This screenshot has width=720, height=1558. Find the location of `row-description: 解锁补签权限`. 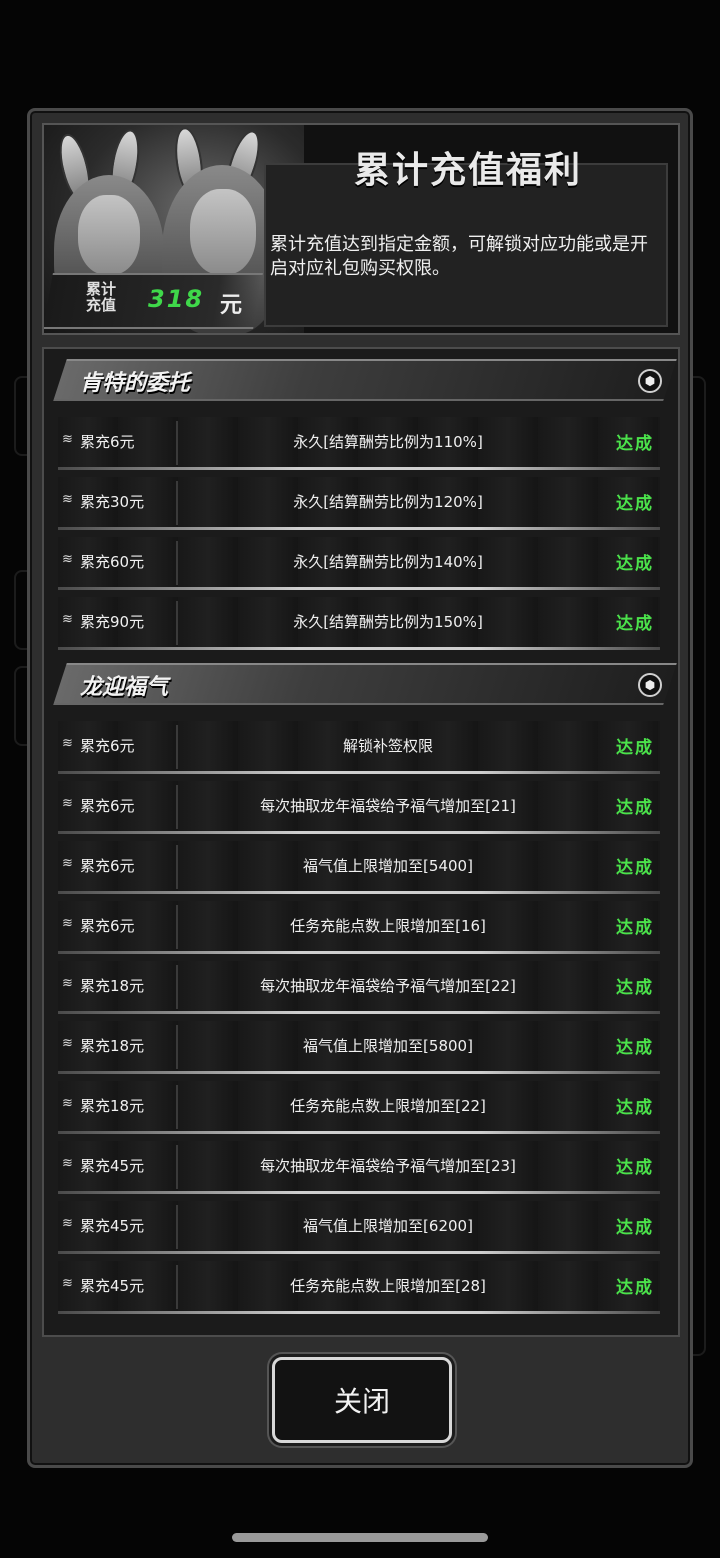

row-description: 解锁补签权限 is located at coordinates (387, 746).